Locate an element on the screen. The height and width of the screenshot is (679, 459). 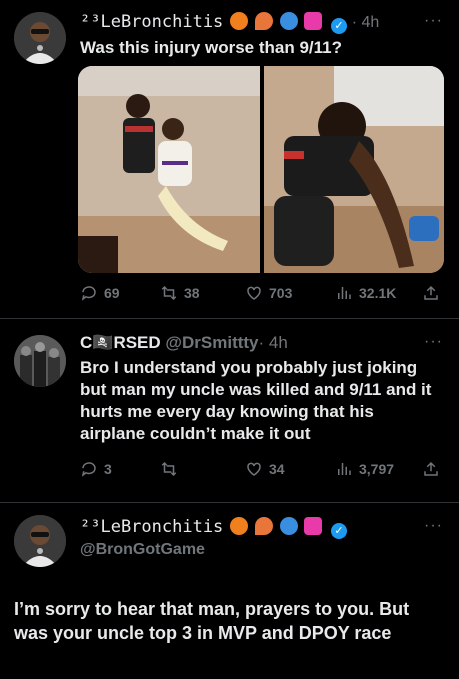
views-button: 32.1K is located at coordinates (365, 293).